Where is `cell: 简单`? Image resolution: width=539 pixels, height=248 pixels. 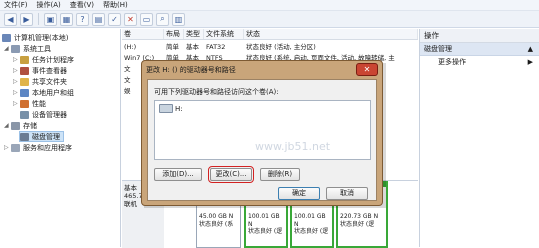
cell: 简单 is located at coordinates (172, 47).